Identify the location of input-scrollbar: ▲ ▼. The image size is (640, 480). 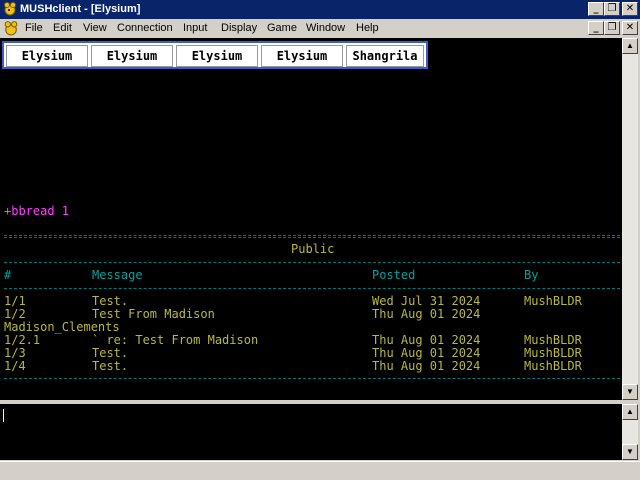
(630, 432).